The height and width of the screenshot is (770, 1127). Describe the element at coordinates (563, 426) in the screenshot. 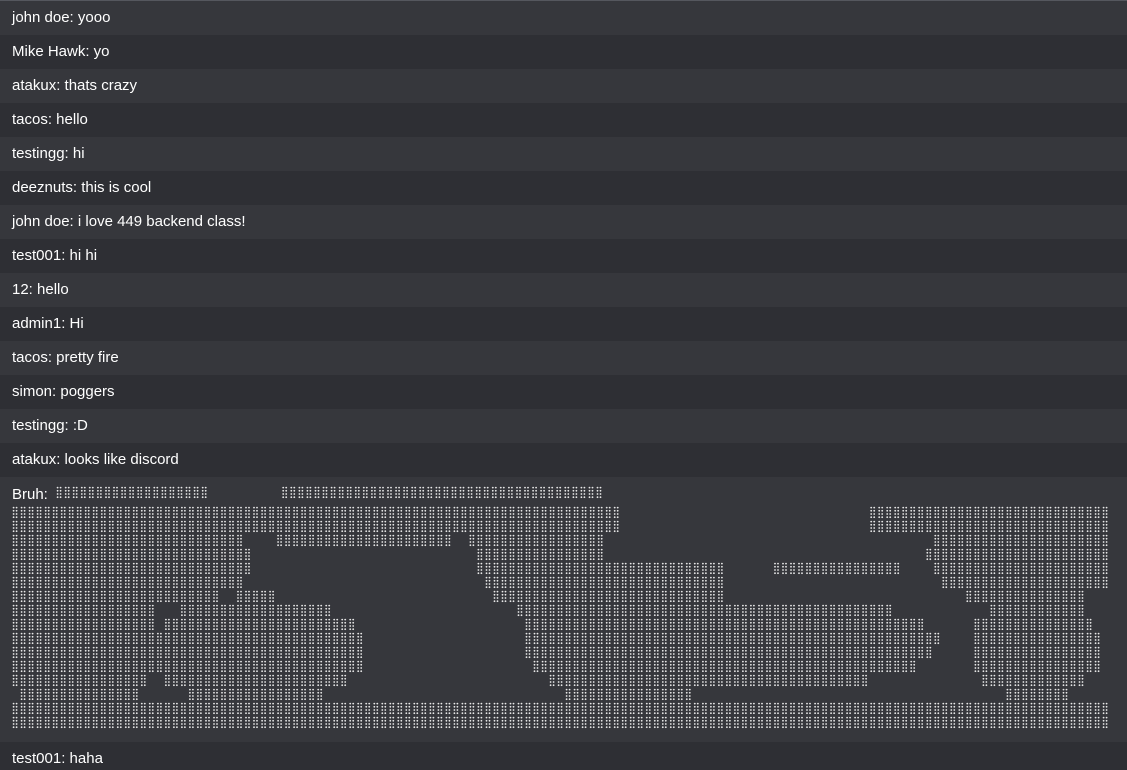

I see `chat-message: testingg: :D` at that location.